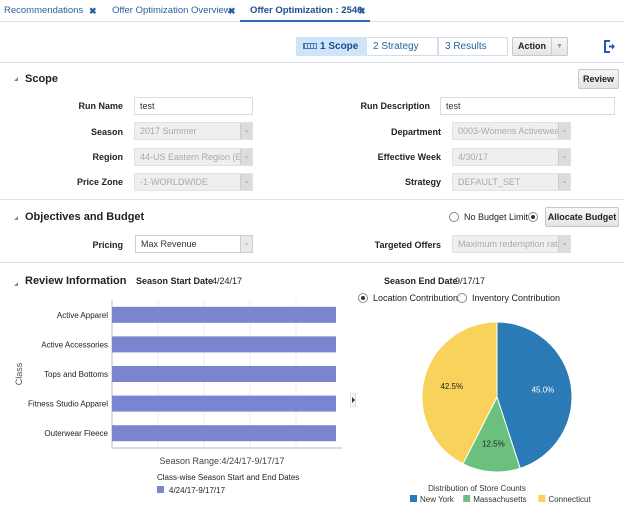 This screenshot has height=508, width=624. I want to click on review-label: Review, so click(598, 79).